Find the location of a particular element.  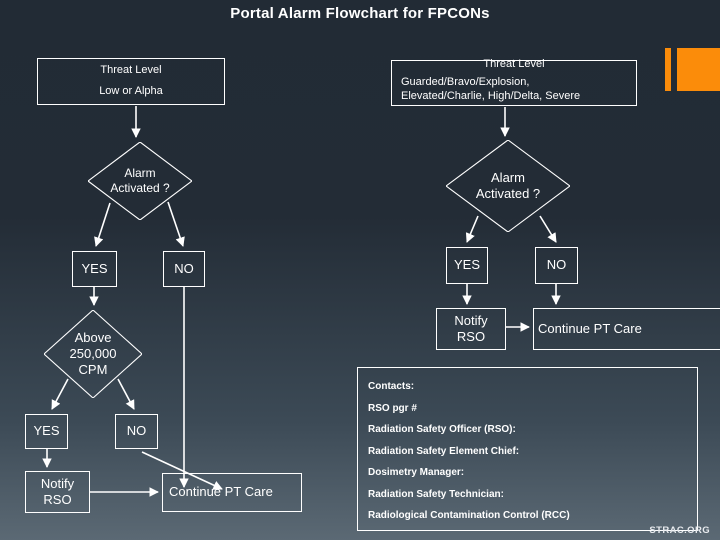

orange-accent-bar-wide-icon is located at coordinates (698, 69).